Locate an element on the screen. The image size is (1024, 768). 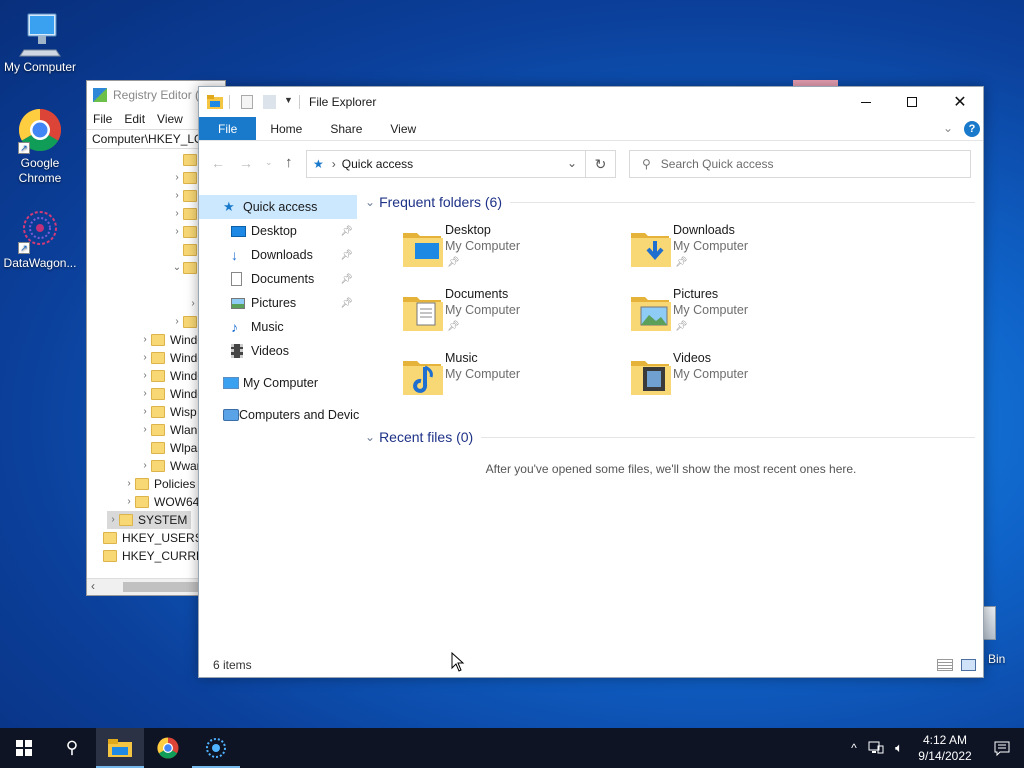
taskbar-file-explorer is located at coordinates (120, 748).